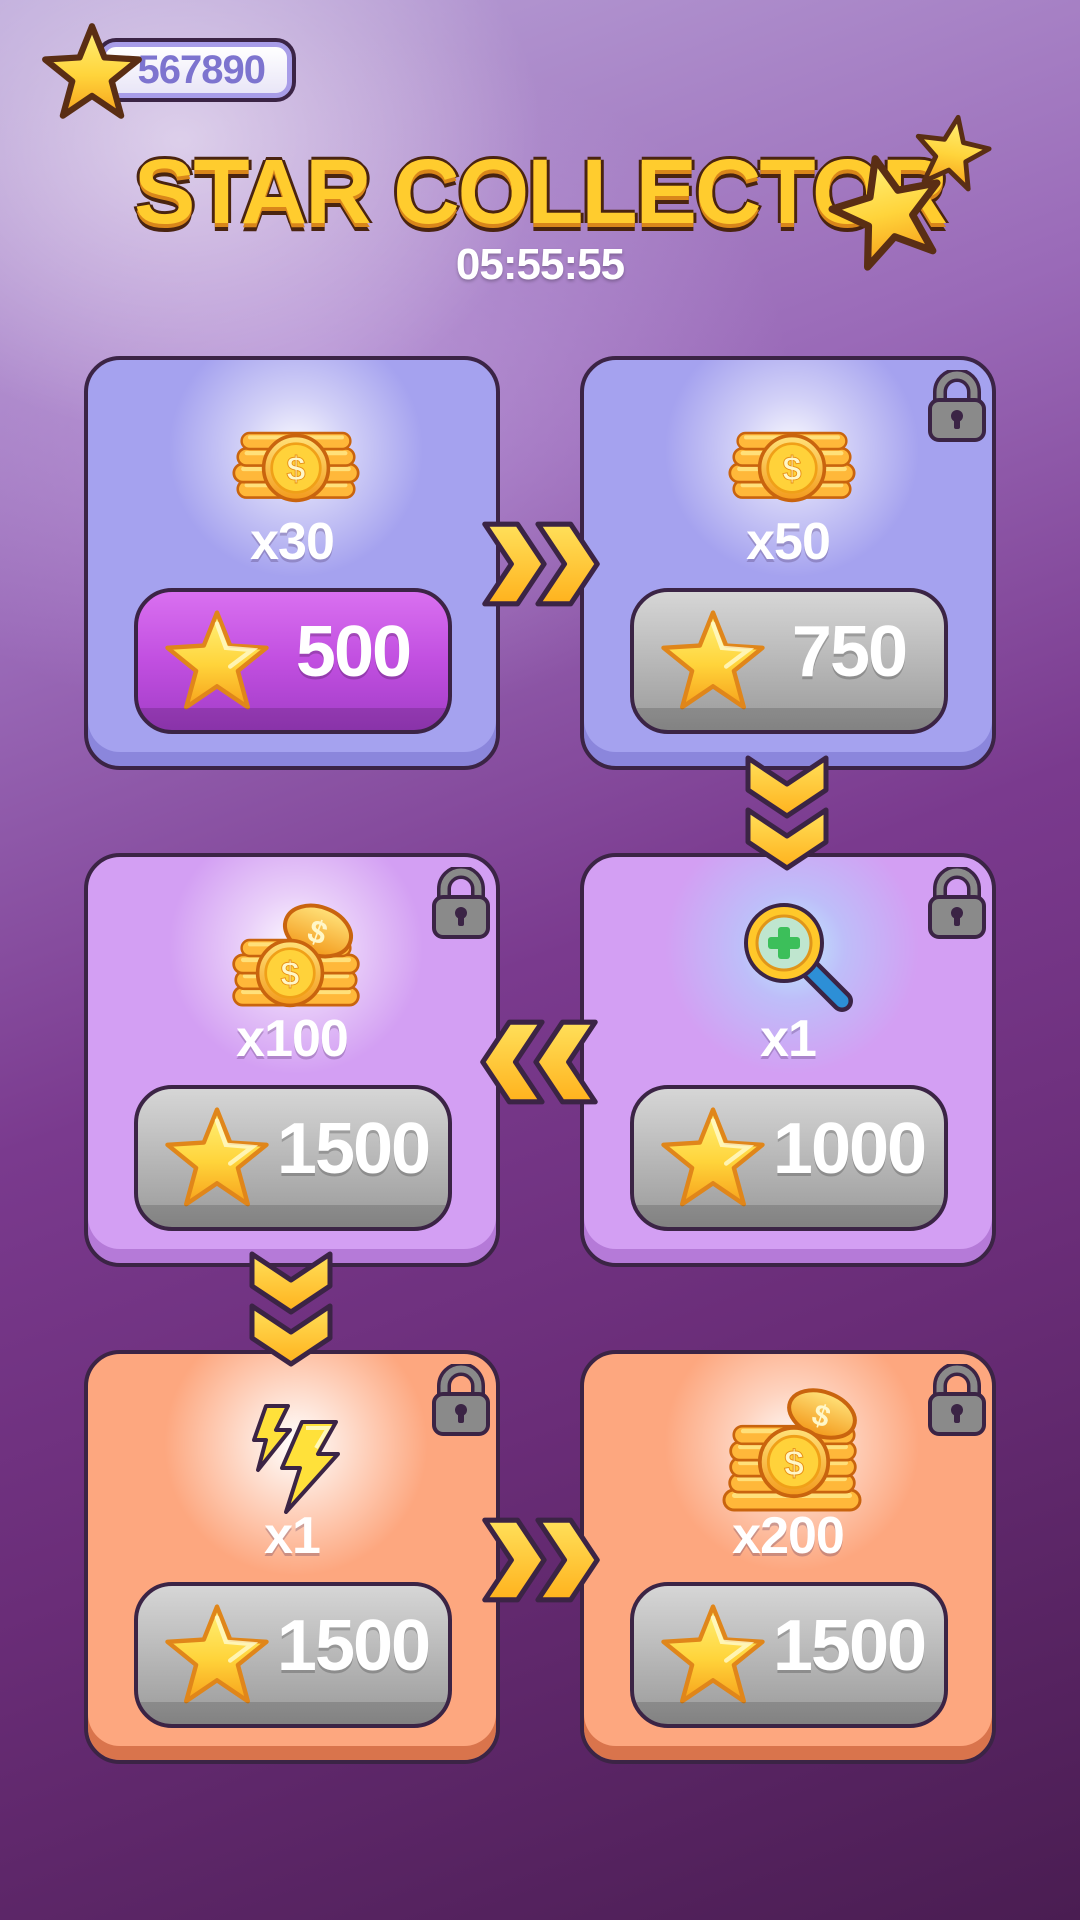 This screenshot has height=1920, width=1080. Describe the element at coordinates (788, 542) in the screenshot. I see `reward-quantity: x50` at that location.